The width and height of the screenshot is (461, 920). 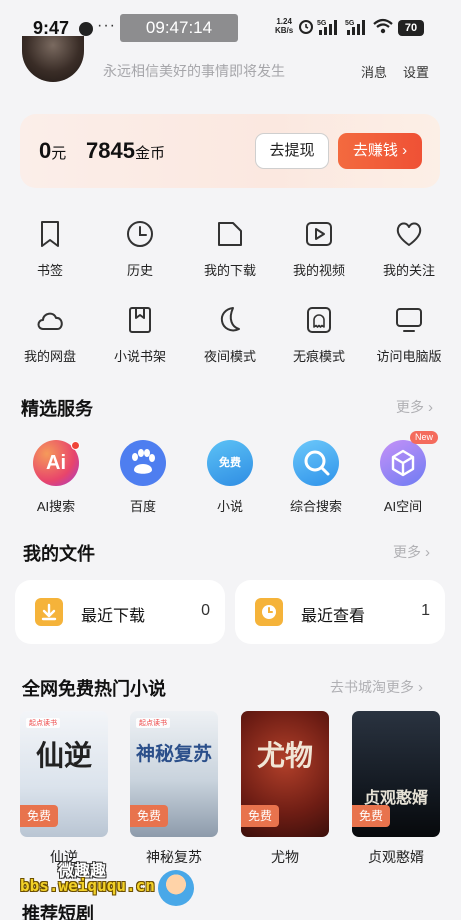 I want to click on ai-search-icon-text: Ai, so click(x=56, y=463).